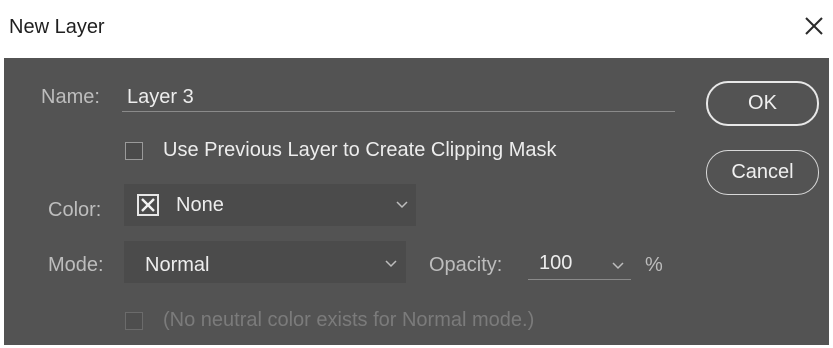  What do you see at coordinates (270, 205) in the screenshot?
I see `color-select: None` at bounding box center [270, 205].